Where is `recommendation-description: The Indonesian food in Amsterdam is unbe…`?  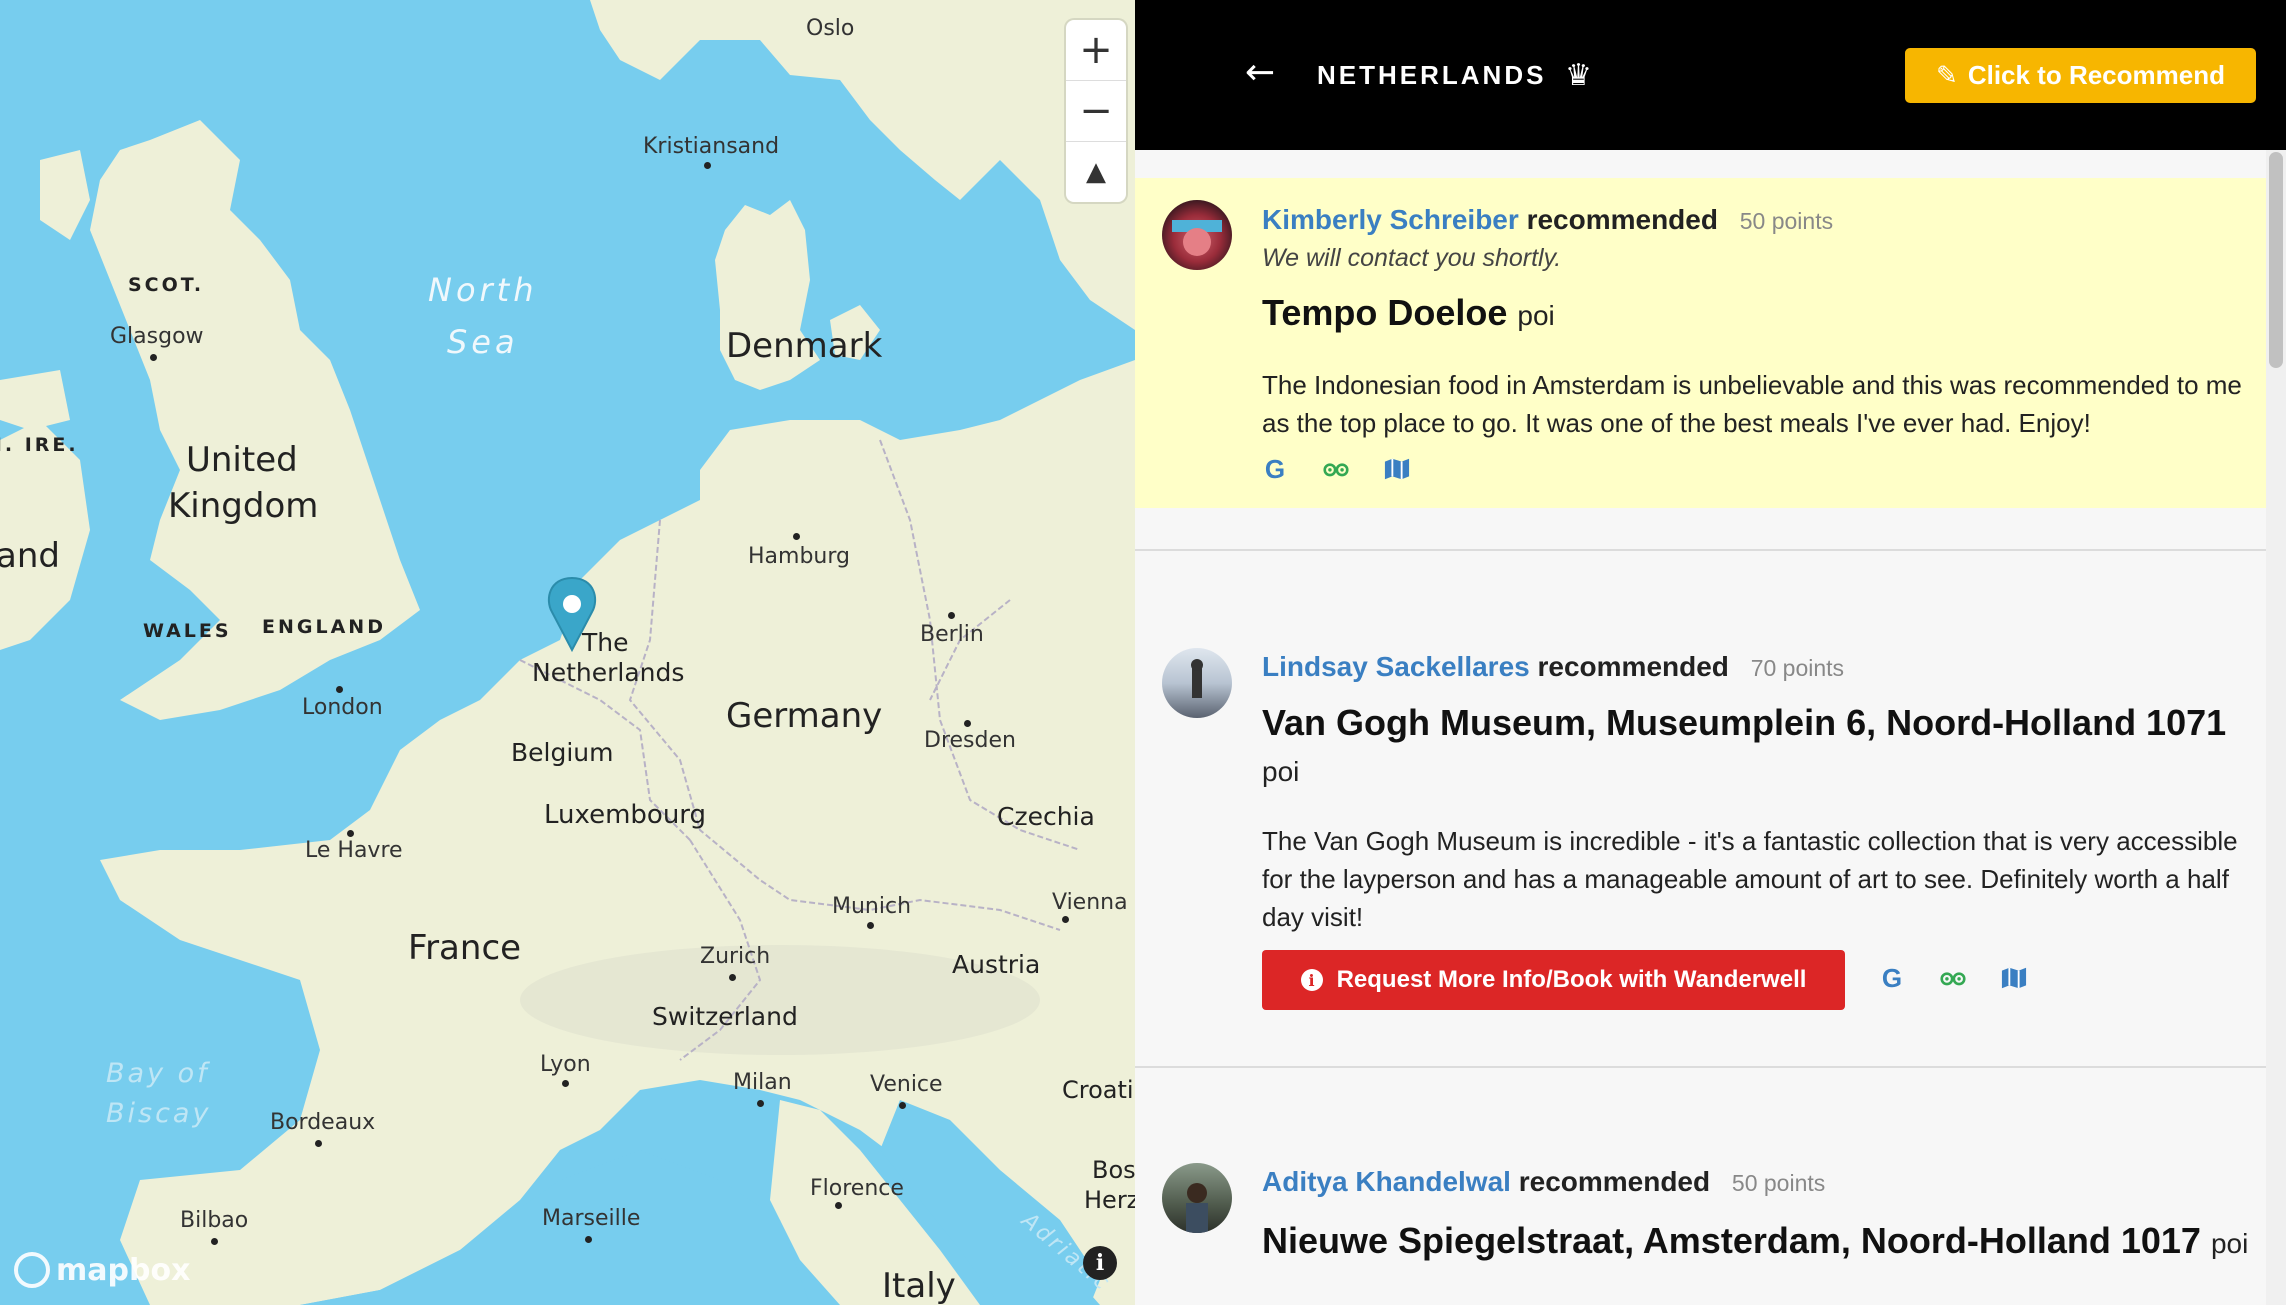 recommendation-description: The Indonesian food in Amsterdam is unbe… is located at coordinates (1752, 404).